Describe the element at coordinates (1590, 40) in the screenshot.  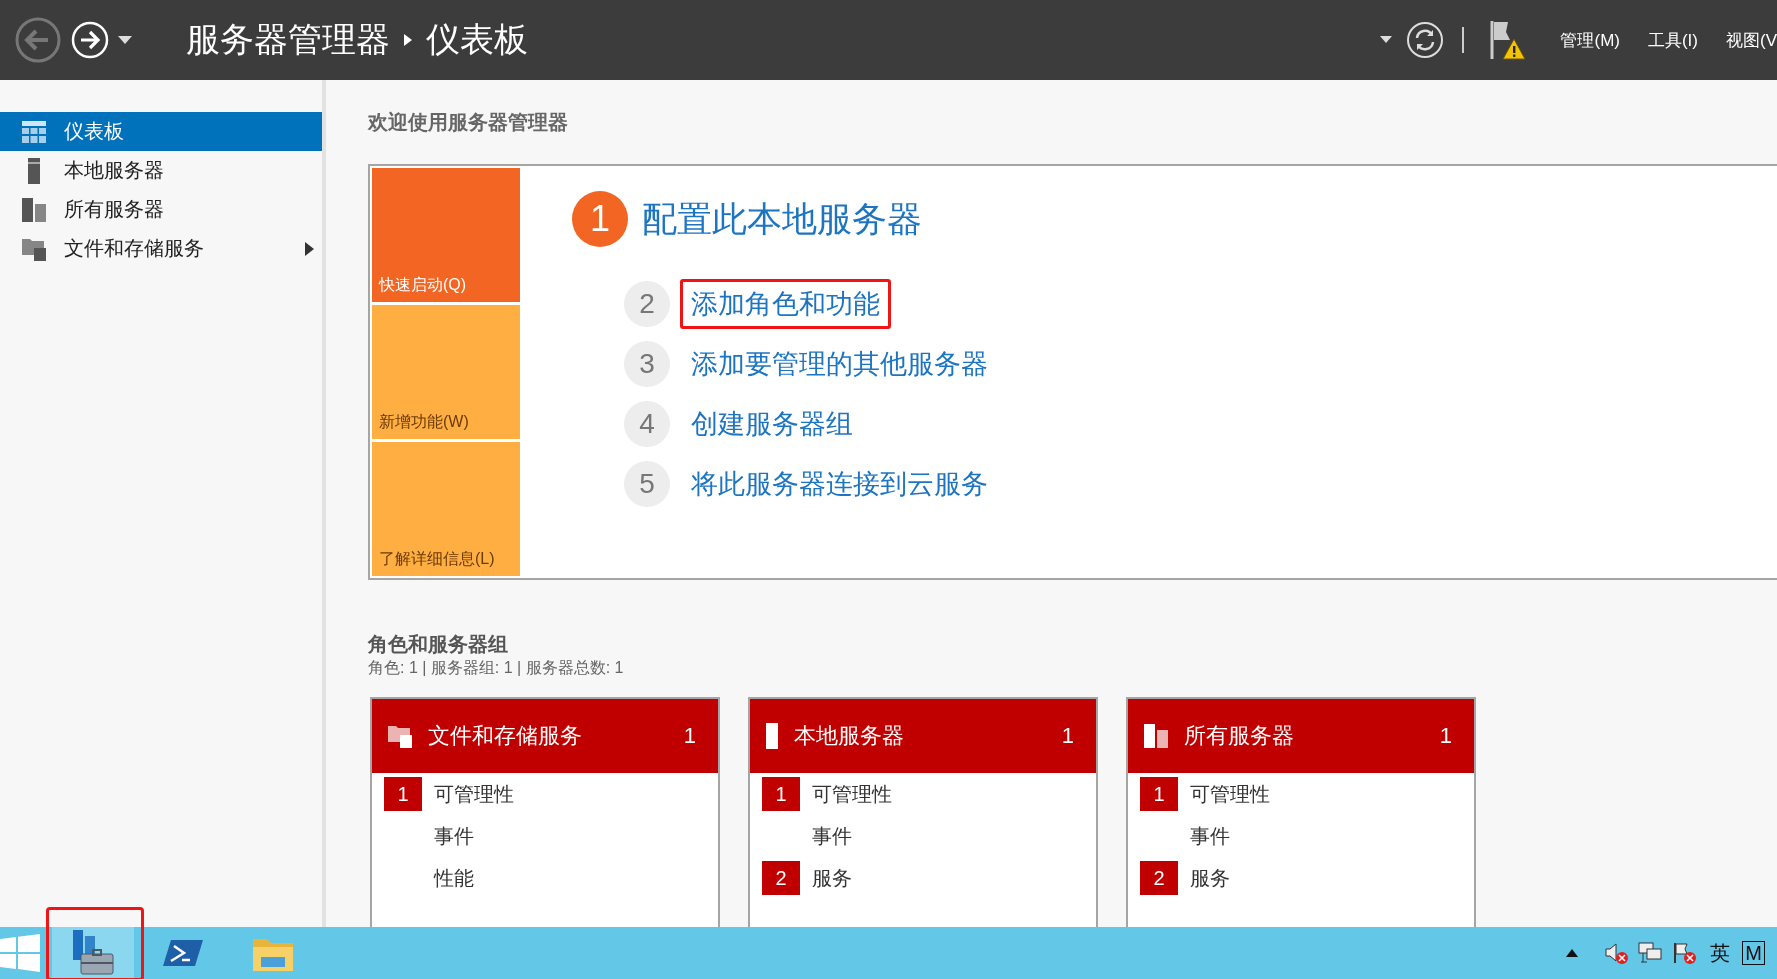
I see `menu-item: 管理(M)` at that location.